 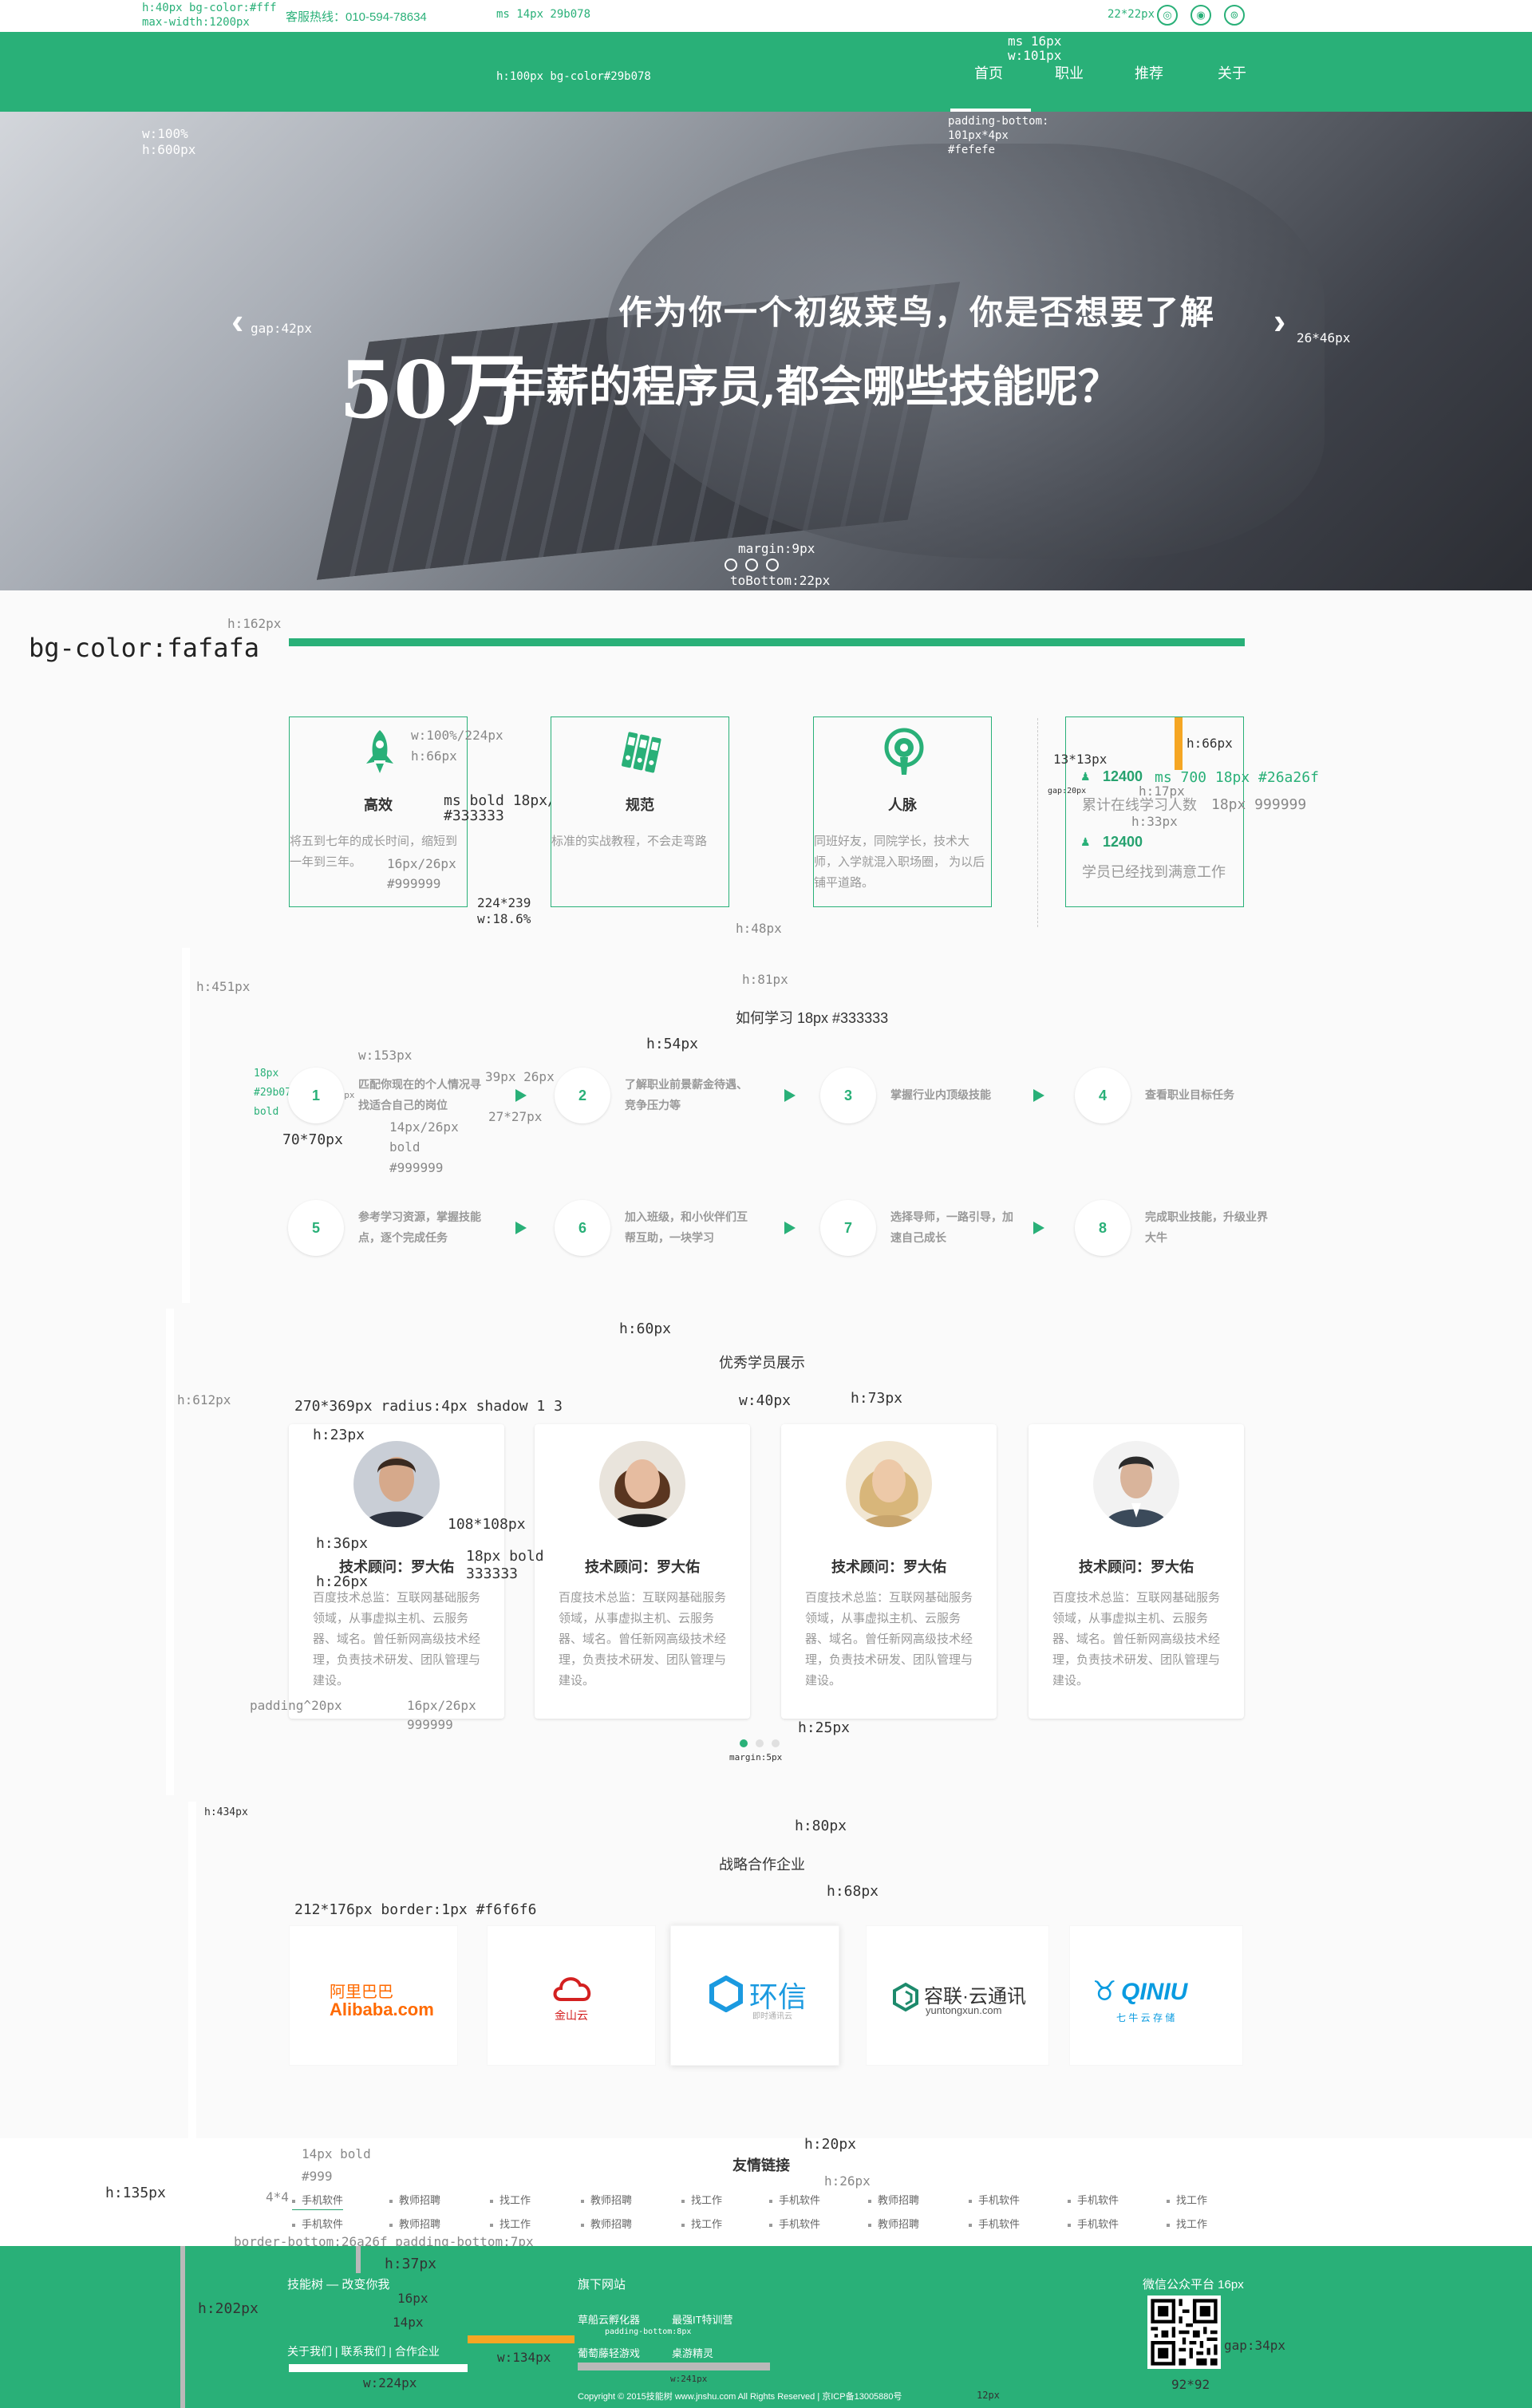 I want to click on section-title: 如何学习 18px #333333, so click(x=813, y=1018).